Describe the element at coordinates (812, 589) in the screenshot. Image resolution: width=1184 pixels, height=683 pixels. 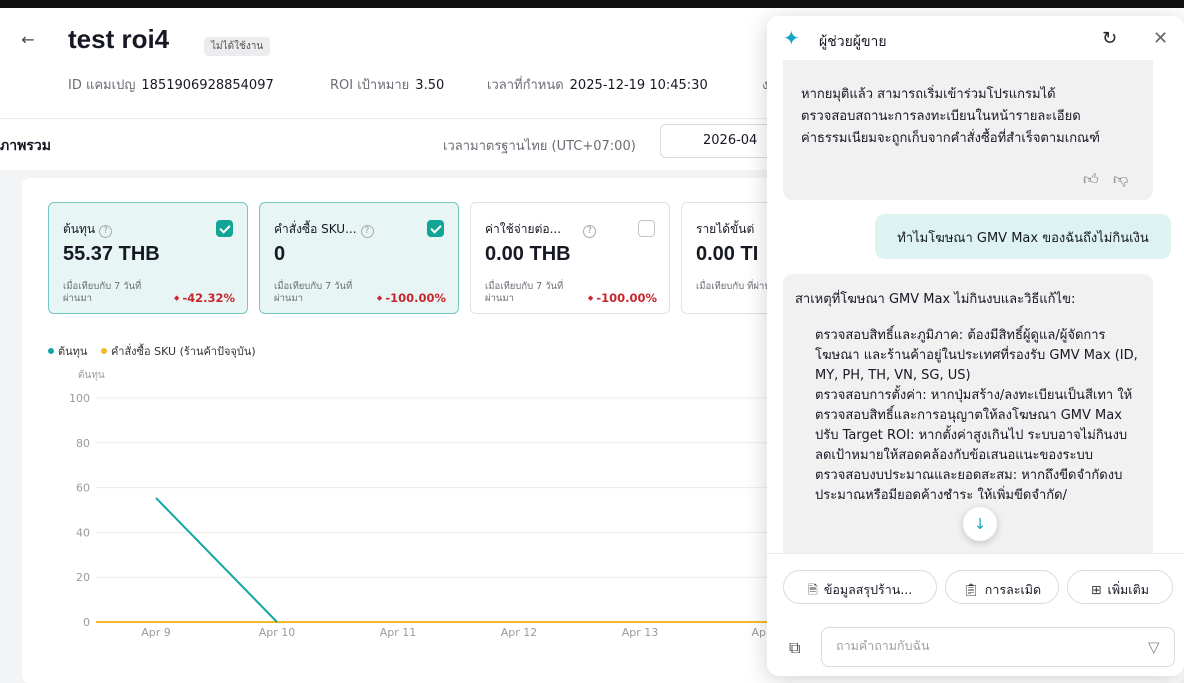
I see `document-icon: 🗎` at that location.